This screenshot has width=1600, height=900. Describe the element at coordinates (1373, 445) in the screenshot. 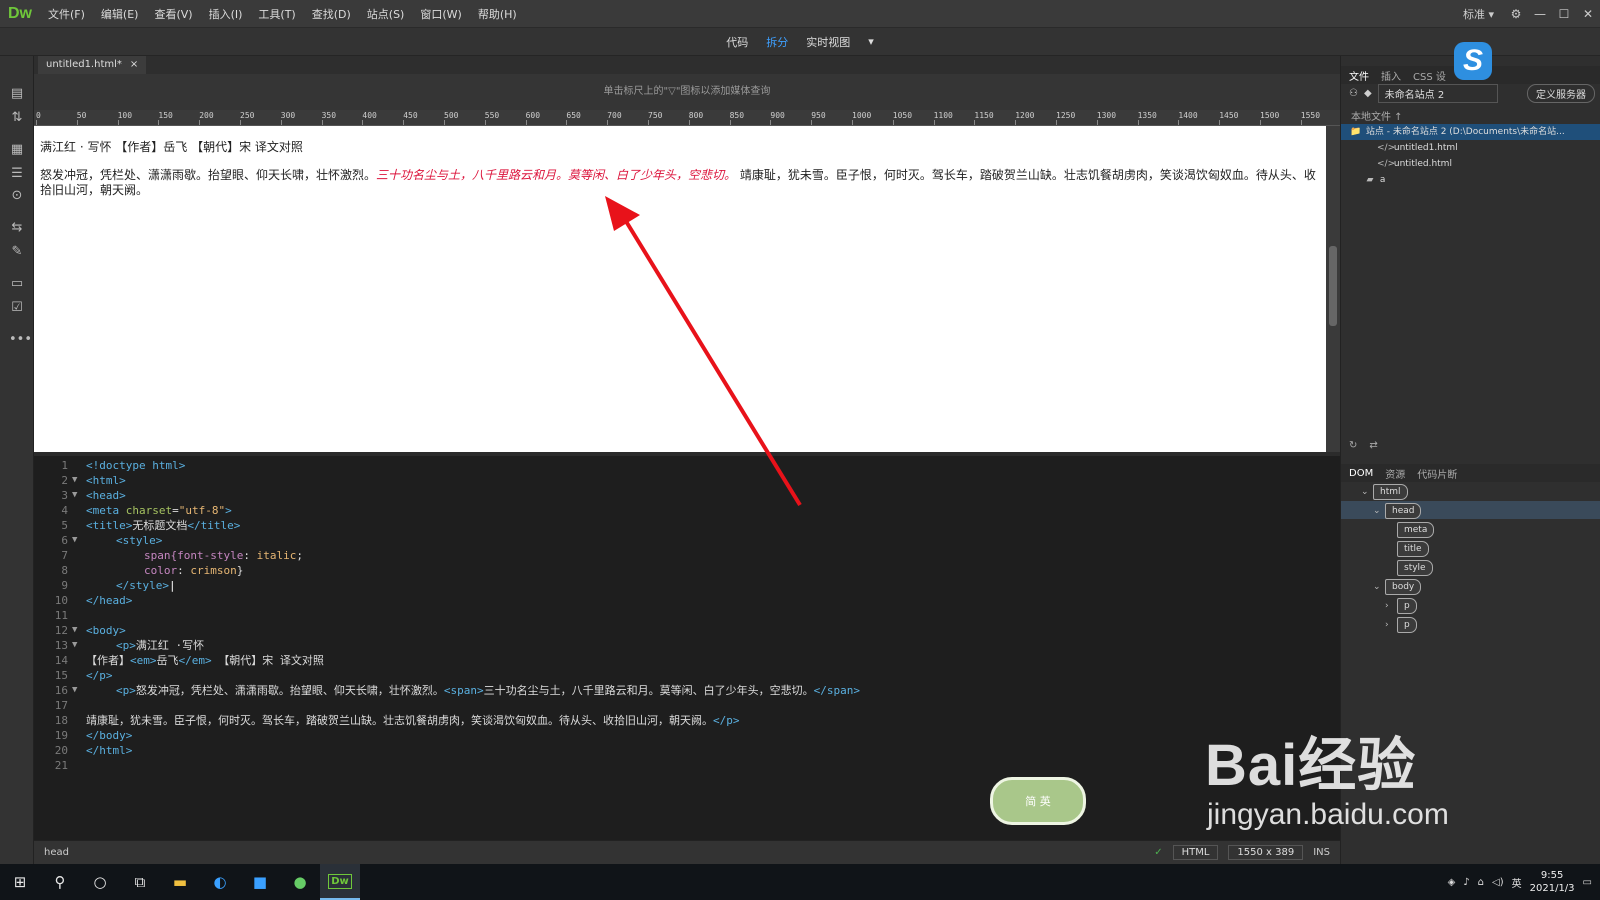

I see `sync-icon: ⇄` at that location.